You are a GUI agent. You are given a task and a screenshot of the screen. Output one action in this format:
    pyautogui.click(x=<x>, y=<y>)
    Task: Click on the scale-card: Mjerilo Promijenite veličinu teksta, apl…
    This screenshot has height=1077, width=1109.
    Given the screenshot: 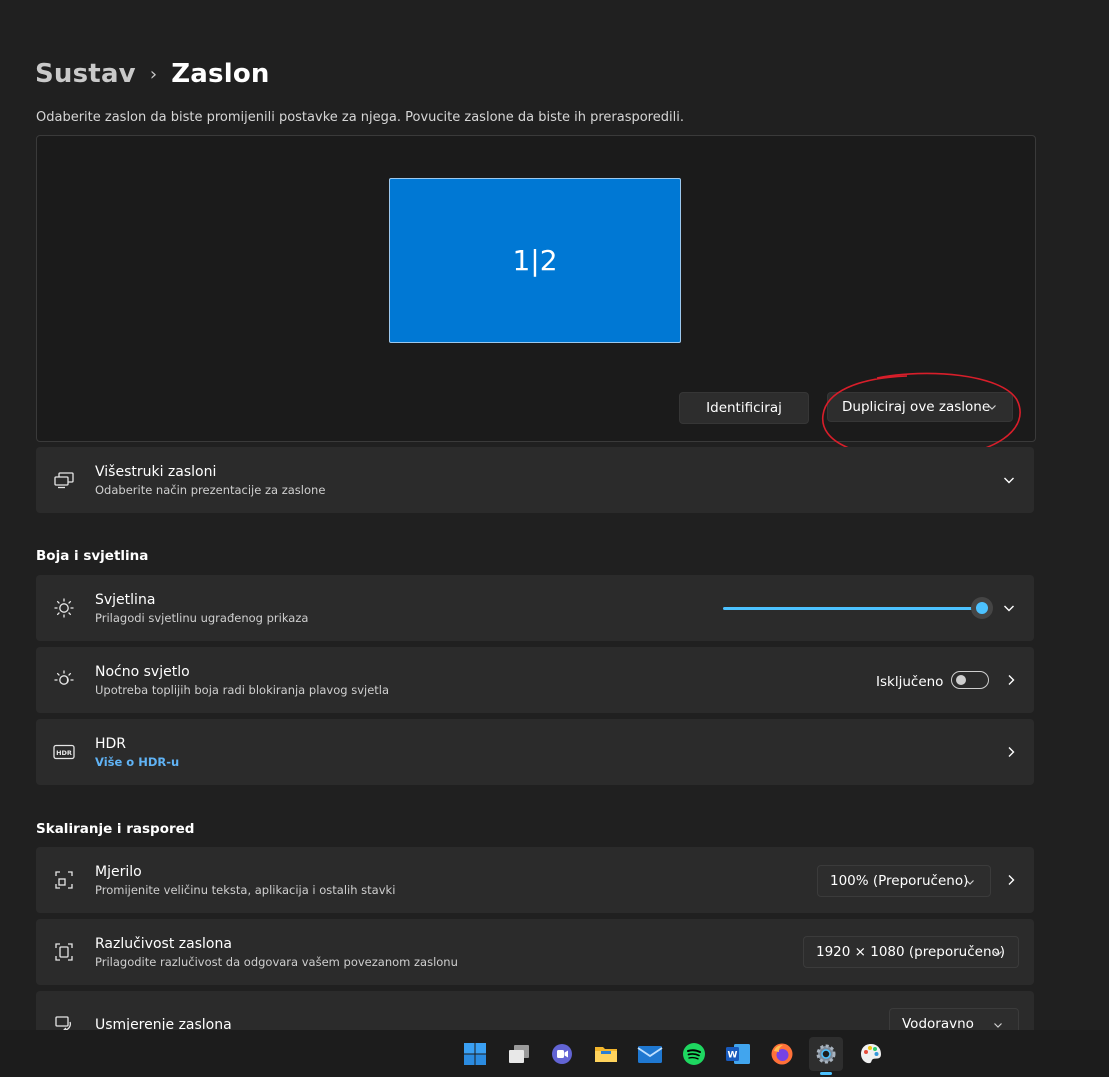 What is the action you would take?
    pyautogui.click(x=535, y=880)
    